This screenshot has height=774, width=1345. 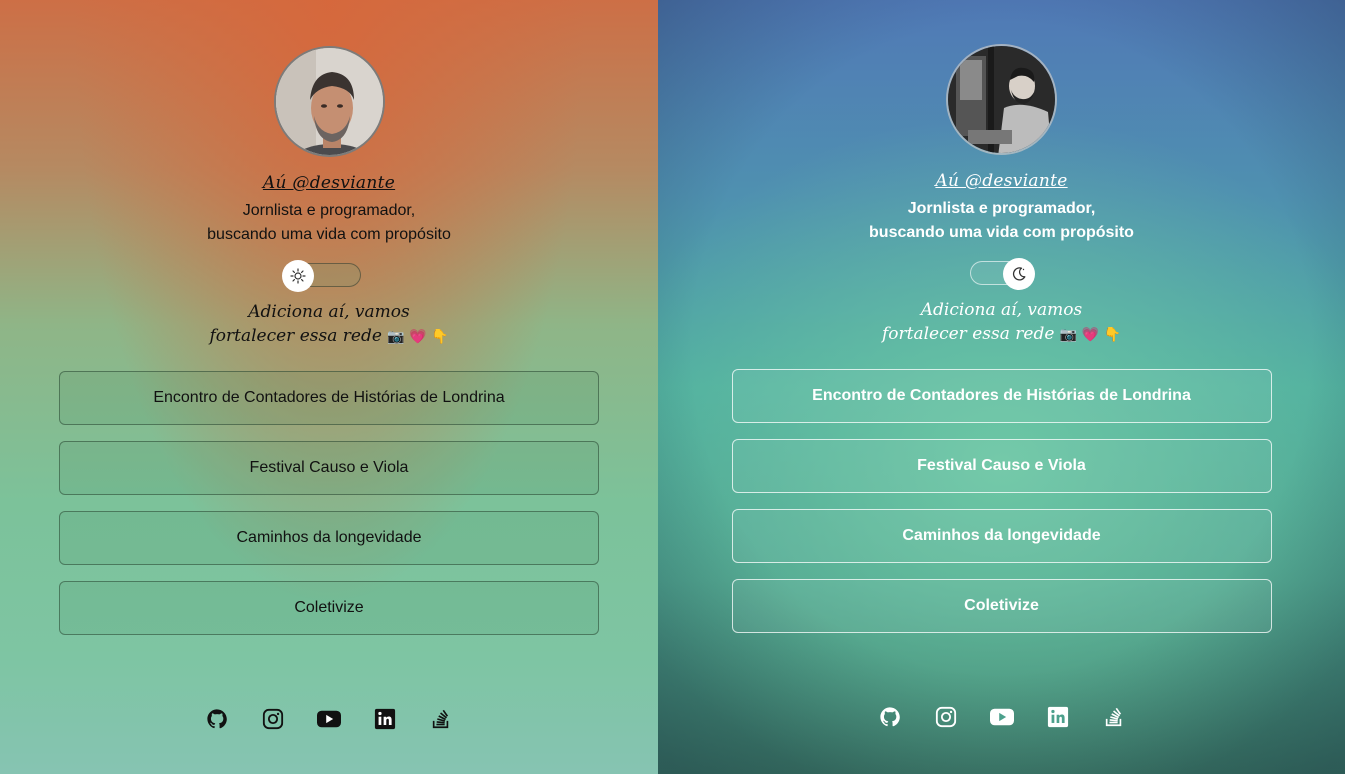 I want to click on moon-icon, so click(x=1018, y=274).